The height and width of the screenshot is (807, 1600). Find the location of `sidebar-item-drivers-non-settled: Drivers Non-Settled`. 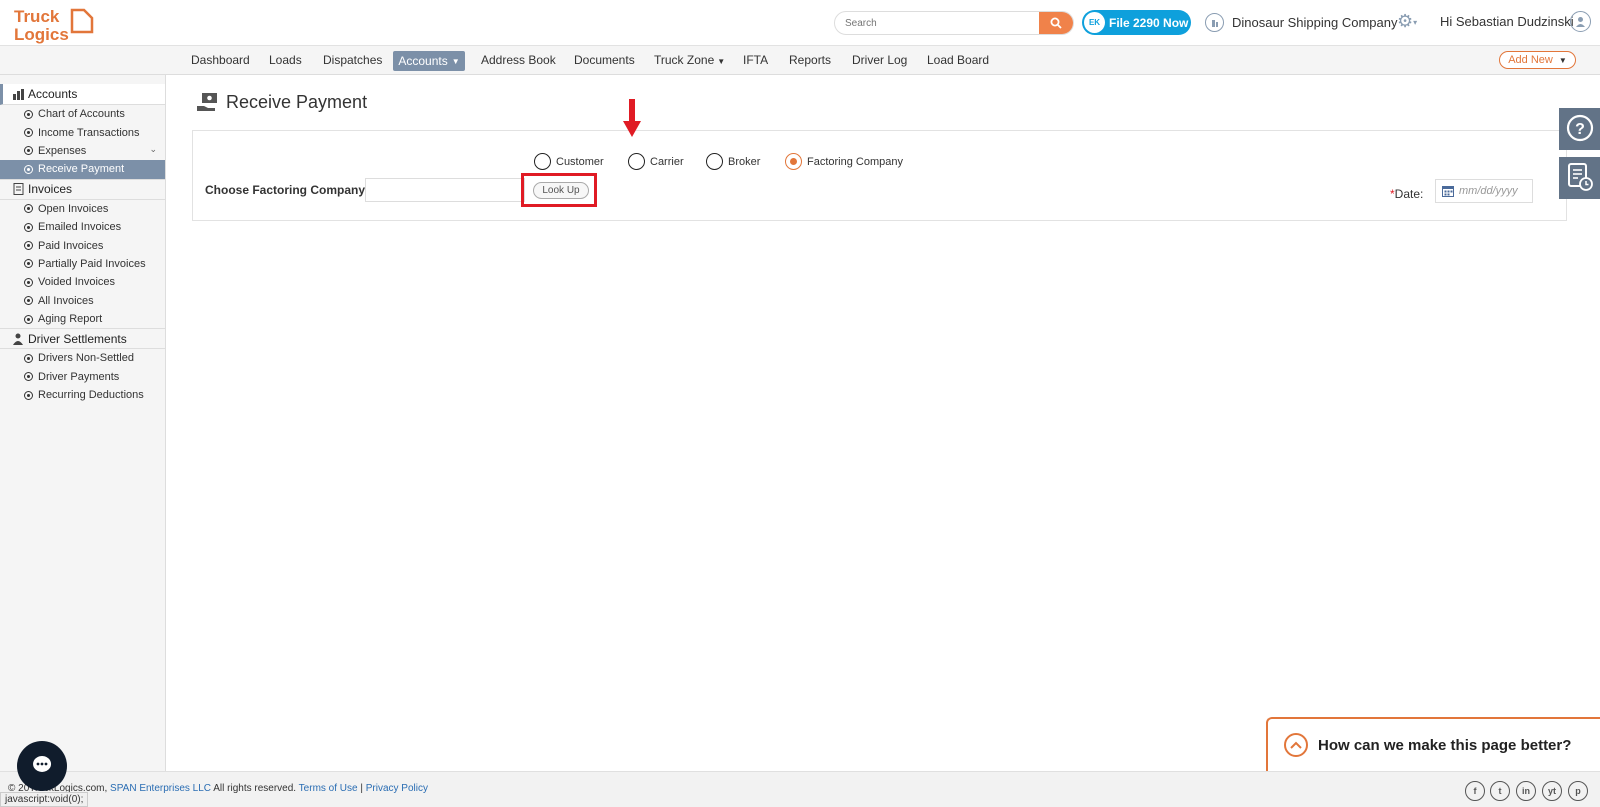

sidebar-item-drivers-non-settled: Drivers Non-Settled is located at coordinates (82, 358).